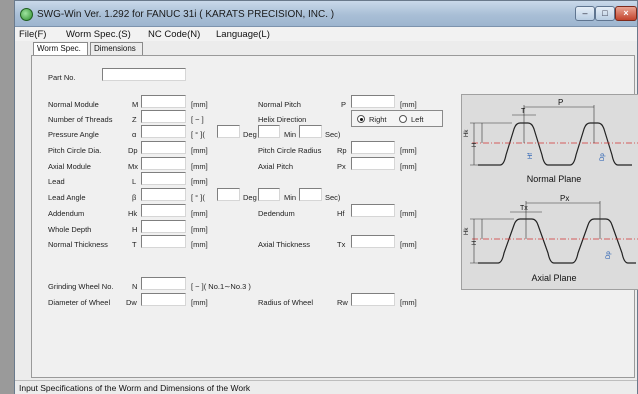 The height and width of the screenshot is (394, 638). Describe the element at coordinates (524, 208) in the screenshot. I see `axial-thickness-symbol: Tx` at that location.